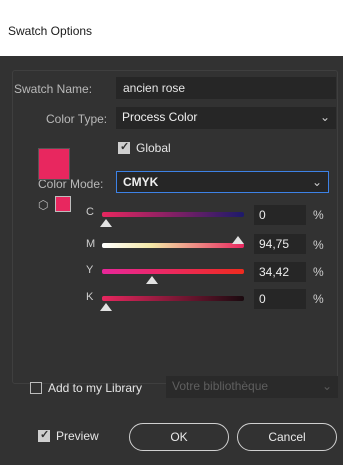 The image size is (343, 465). What do you see at coordinates (318, 245) in the screenshot?
I see `magenta-unit: %` at bounding box center [318, 245].